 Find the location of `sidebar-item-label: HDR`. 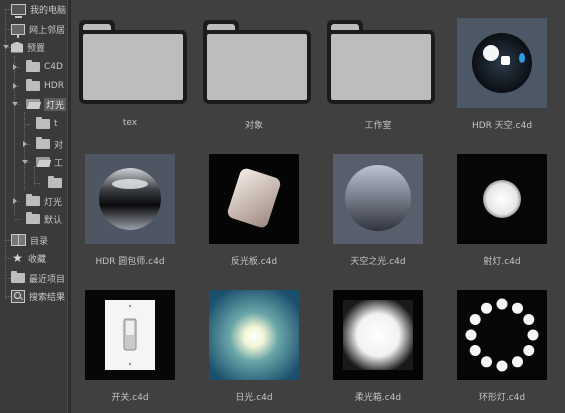

sidebar-item-label: HDR is located at coordinates (54, 86).